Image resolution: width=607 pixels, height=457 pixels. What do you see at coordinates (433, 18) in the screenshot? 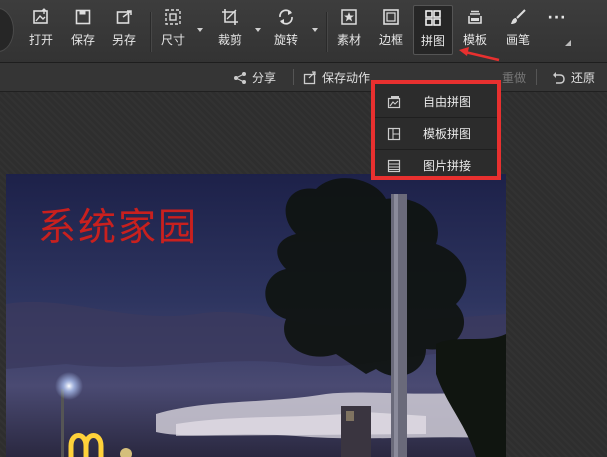
I see `collage-grid-icon` at bounding box center [433, 18].